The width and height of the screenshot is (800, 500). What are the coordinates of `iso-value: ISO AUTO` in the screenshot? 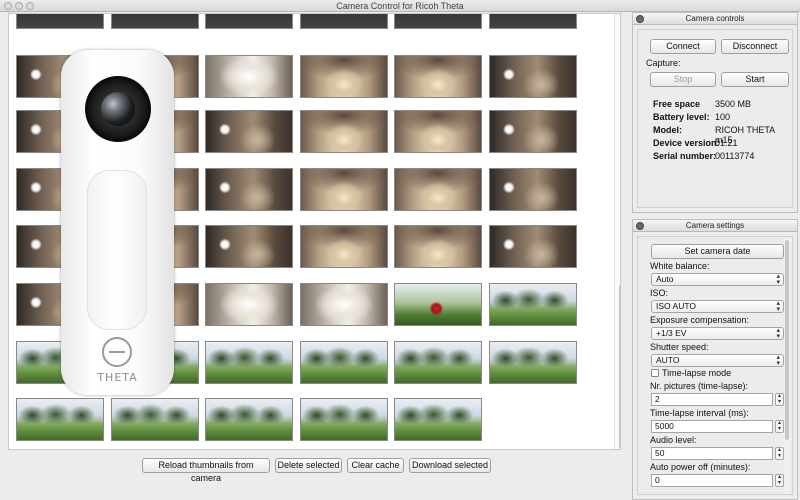 It's located at (676, 306).